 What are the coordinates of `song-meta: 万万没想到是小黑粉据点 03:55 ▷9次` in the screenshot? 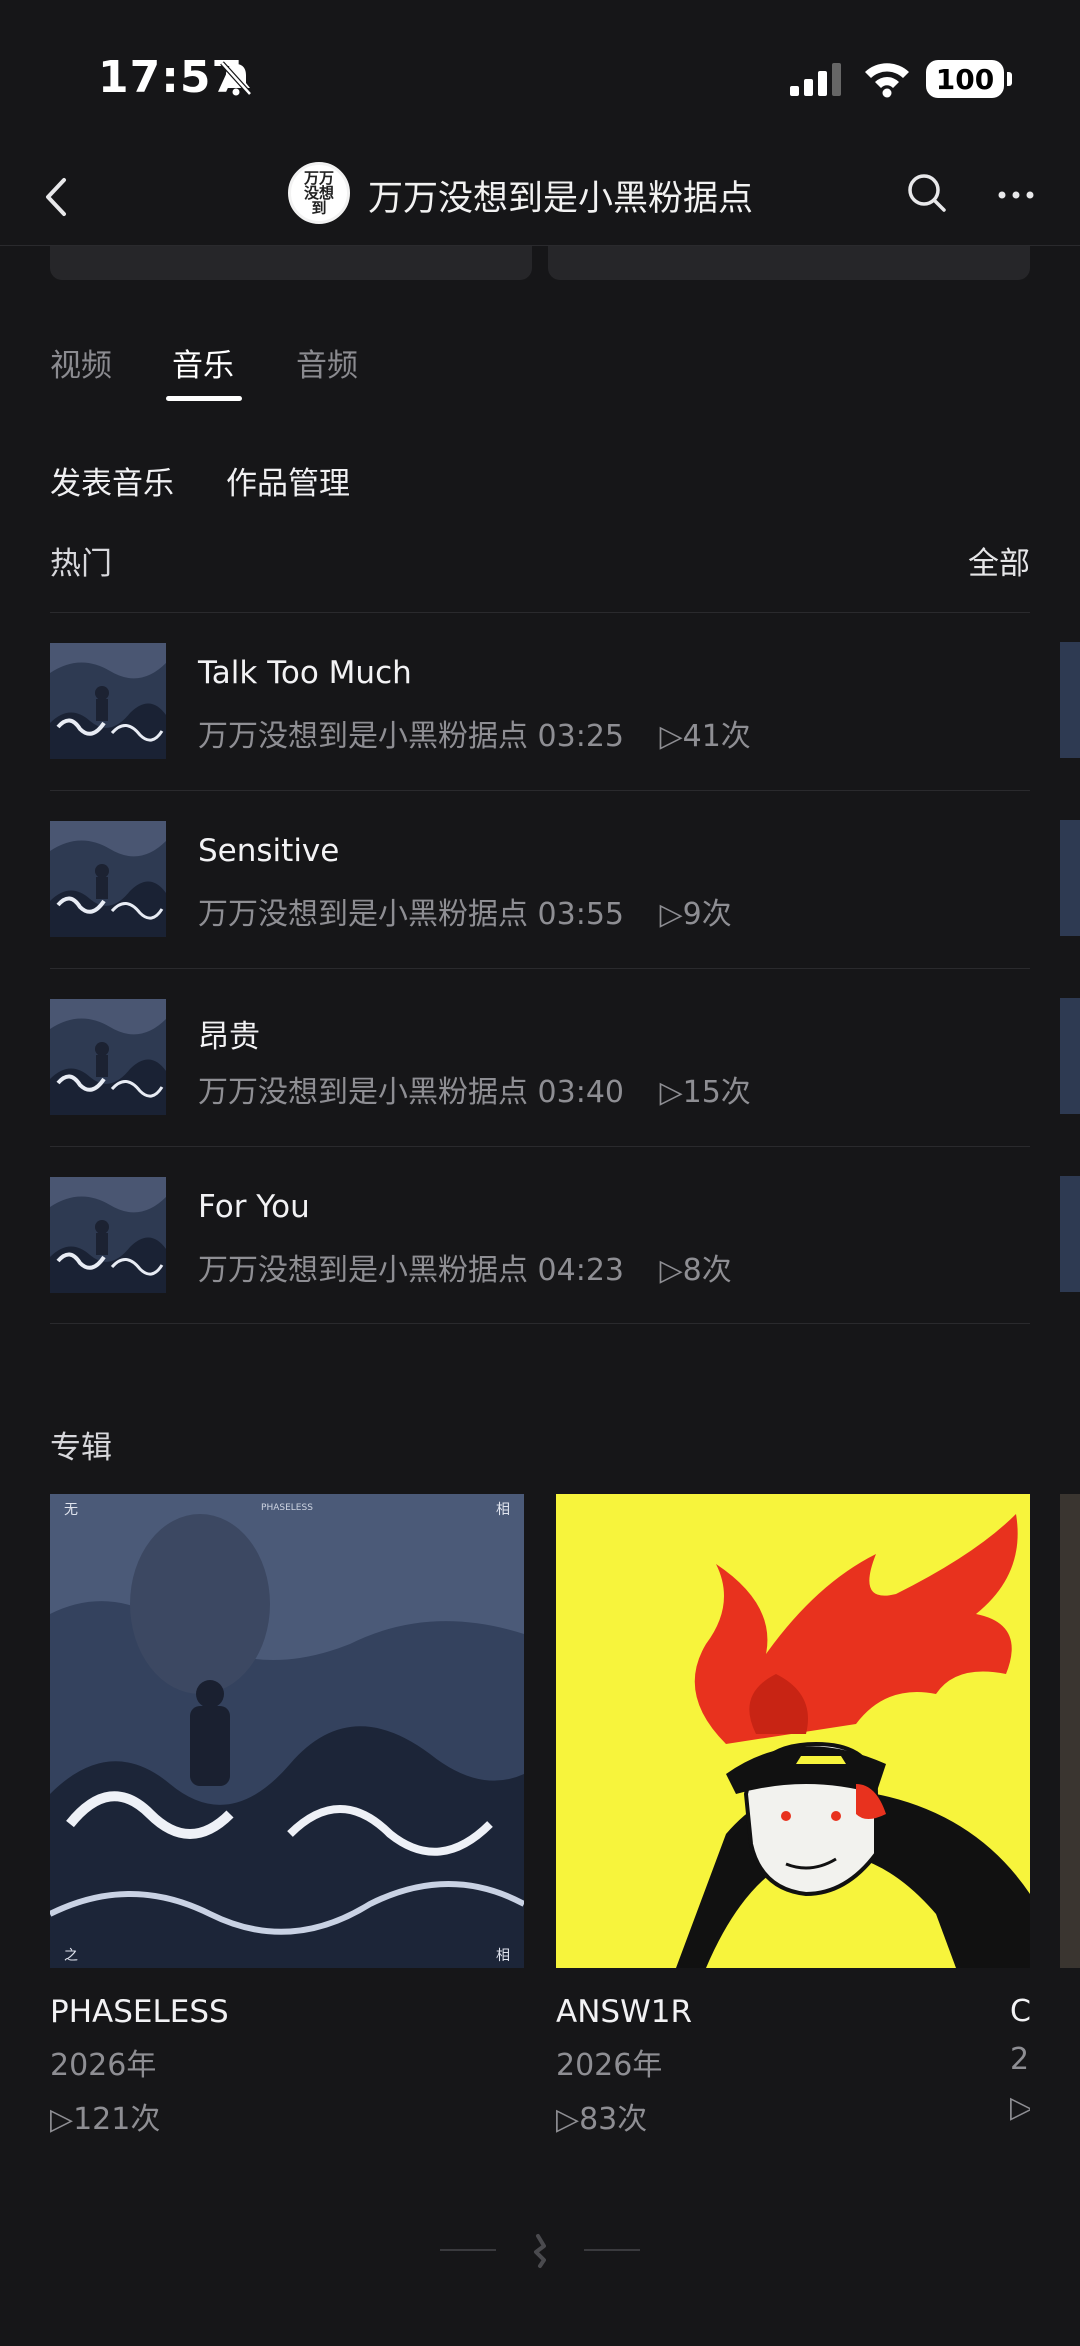 It's located at (465, 911).